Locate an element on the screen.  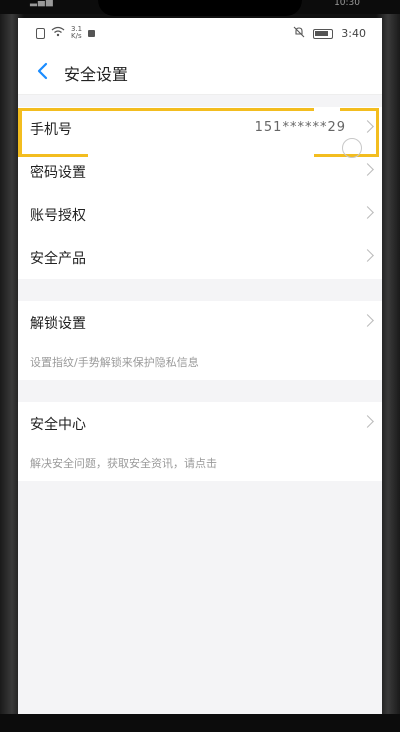
status-left: 3.1 K/s is located at coordinates (66, 33).